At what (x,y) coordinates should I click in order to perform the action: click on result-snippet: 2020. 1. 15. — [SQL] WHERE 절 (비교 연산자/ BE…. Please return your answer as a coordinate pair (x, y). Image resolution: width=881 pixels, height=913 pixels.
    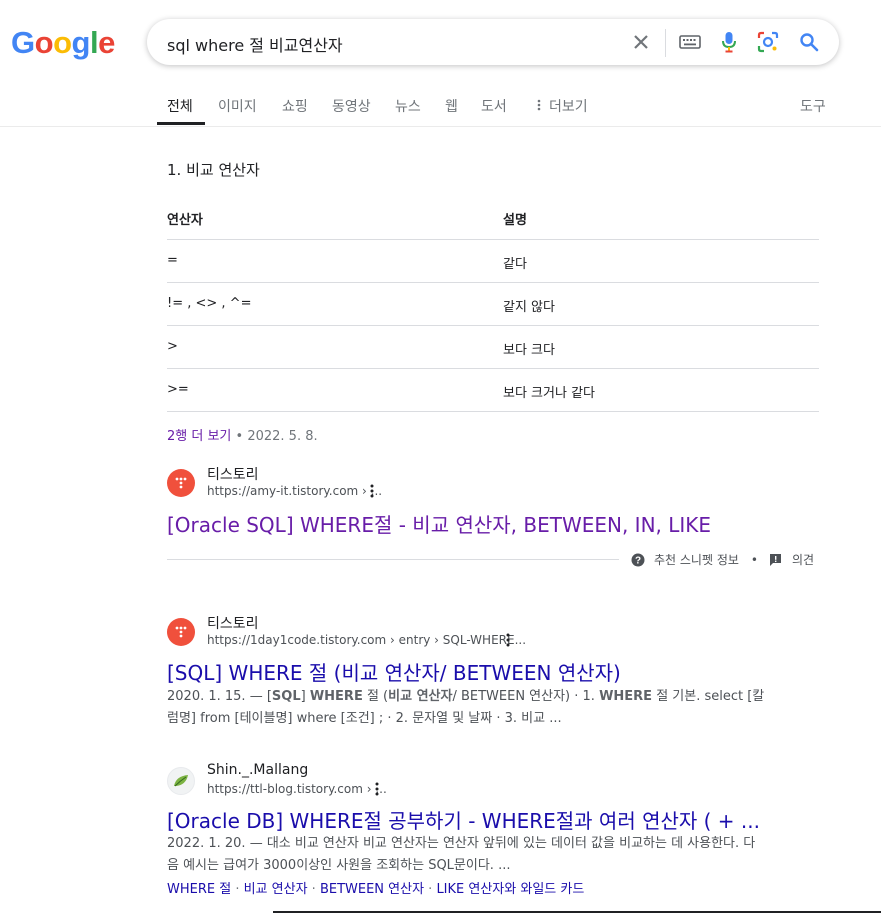
    Looking at the image, I should click on (467, 708).